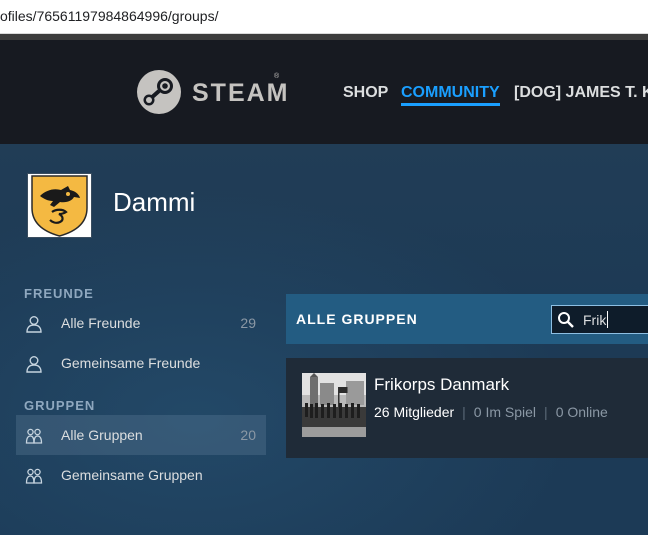 This screenshot has height=535, width=648. I want to click on friends-heading: FREUNDE, so click(59, 293).